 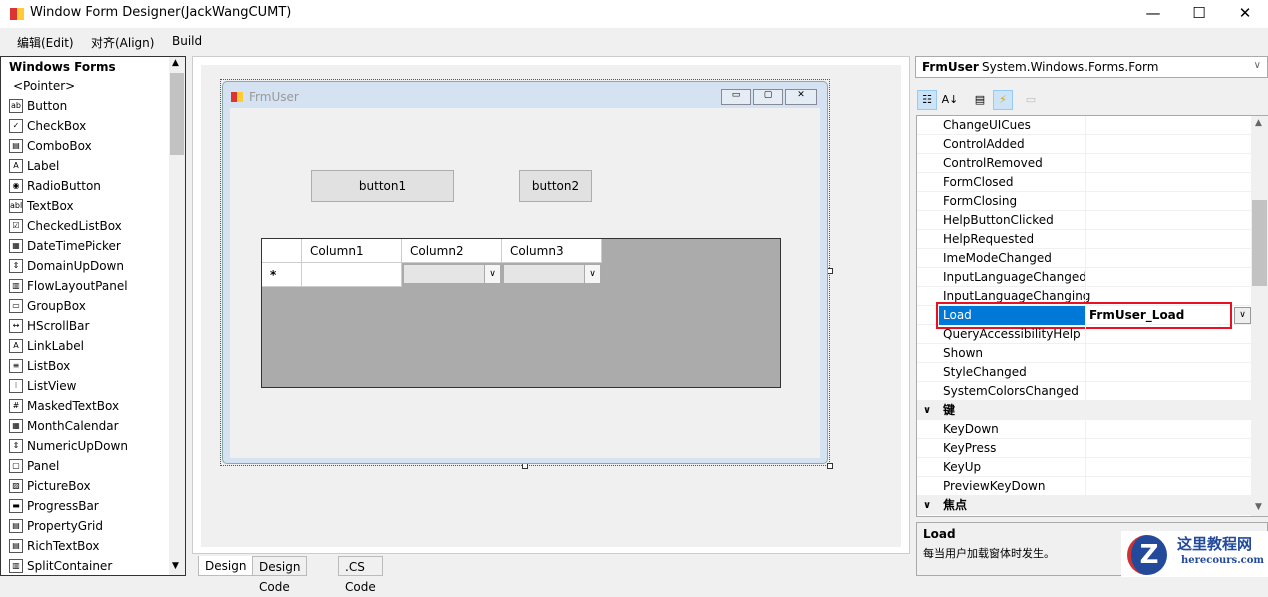 I want to click on property-row: HelpButtonClicked, so click(x=1084, y=220).